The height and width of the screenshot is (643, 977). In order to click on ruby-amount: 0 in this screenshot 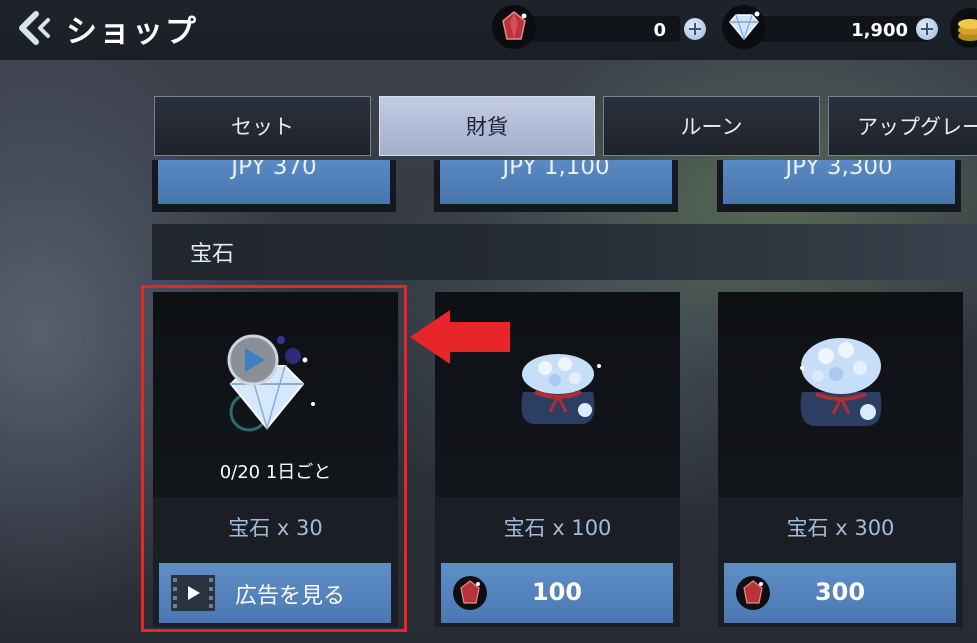, I will do `click(659, 30)`.